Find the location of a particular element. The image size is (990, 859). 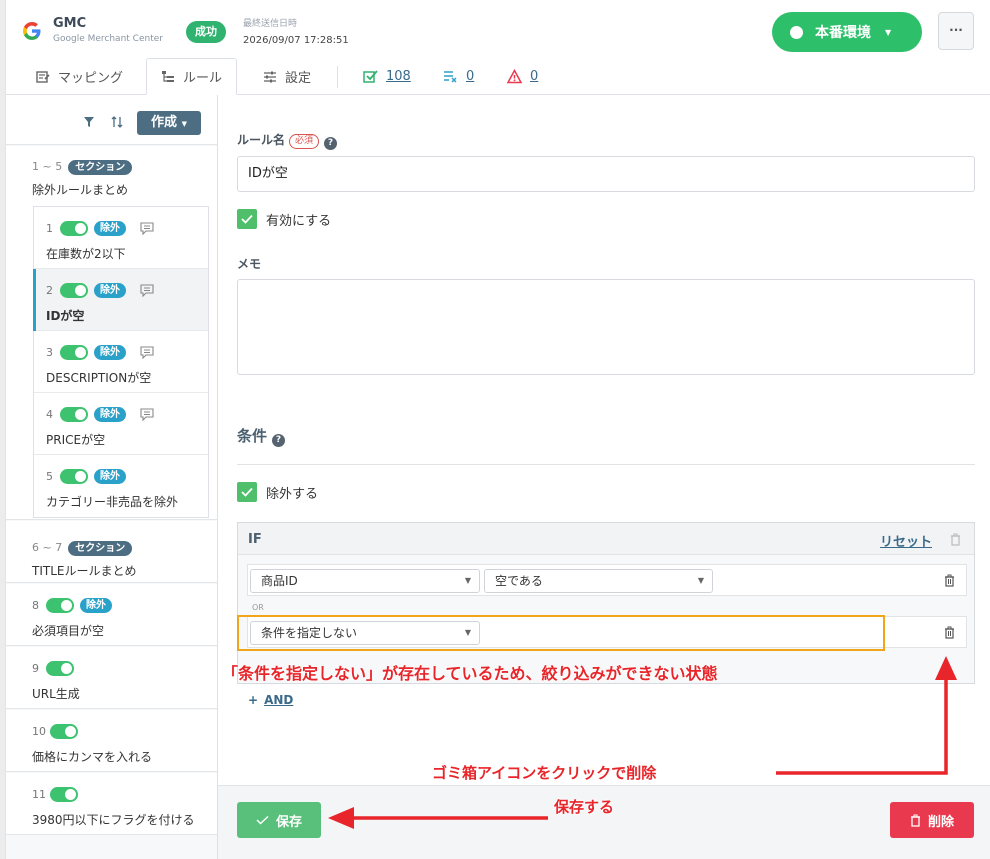

annotation-trash-note: ゴミ箱アイコンをクリックで削除 is located at coordinates (544, 773).